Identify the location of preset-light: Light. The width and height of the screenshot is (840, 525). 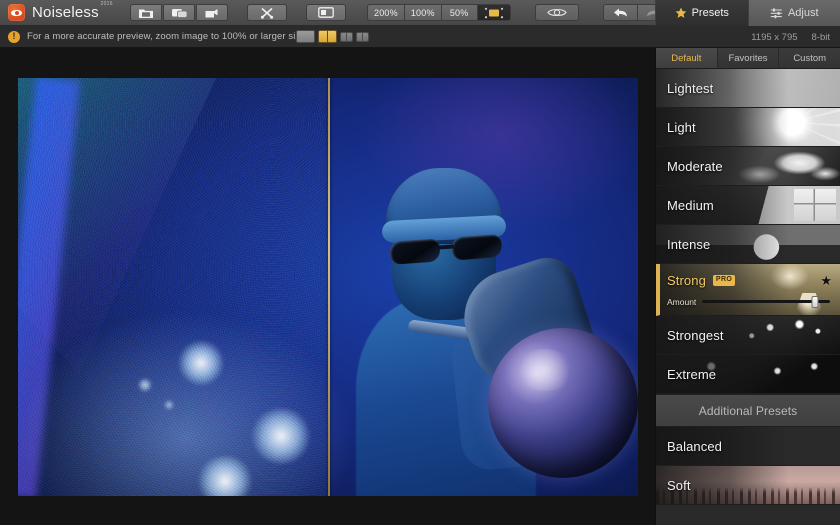
(748, 127).